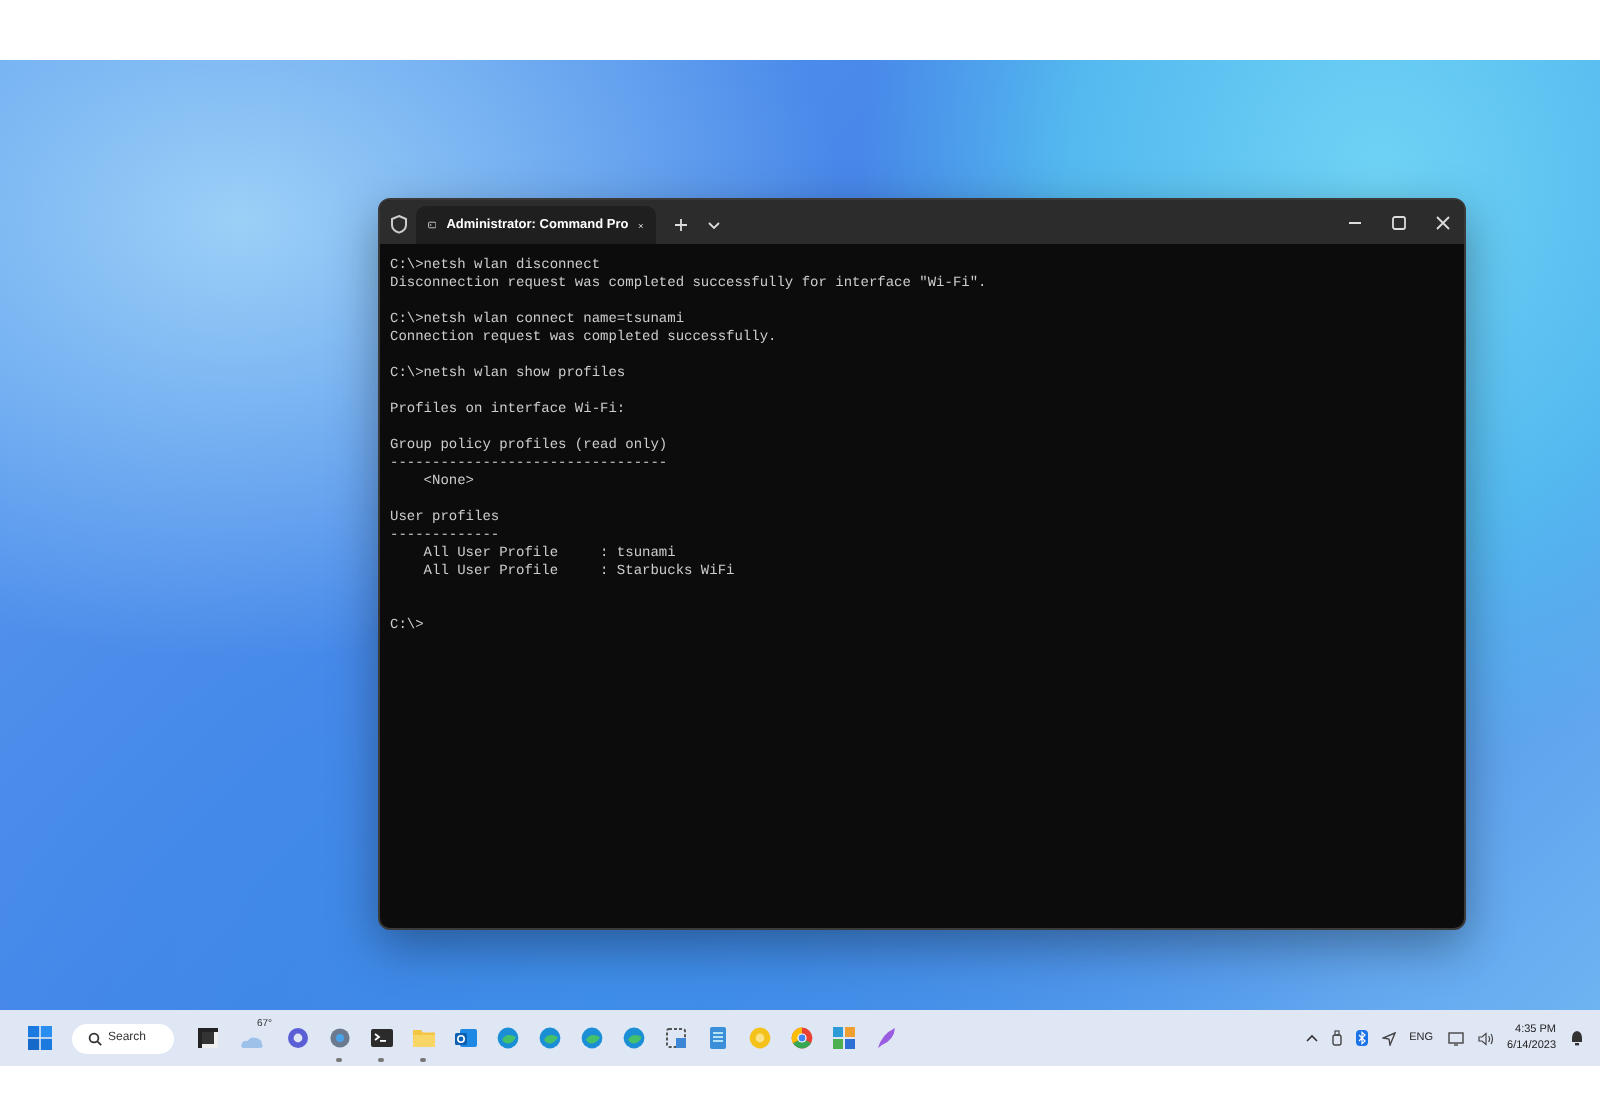  What do you see at coordinates (1388, 1038) in the screenshot?
I see `location-arrow-icon` at bounding box center [1388, 1038].